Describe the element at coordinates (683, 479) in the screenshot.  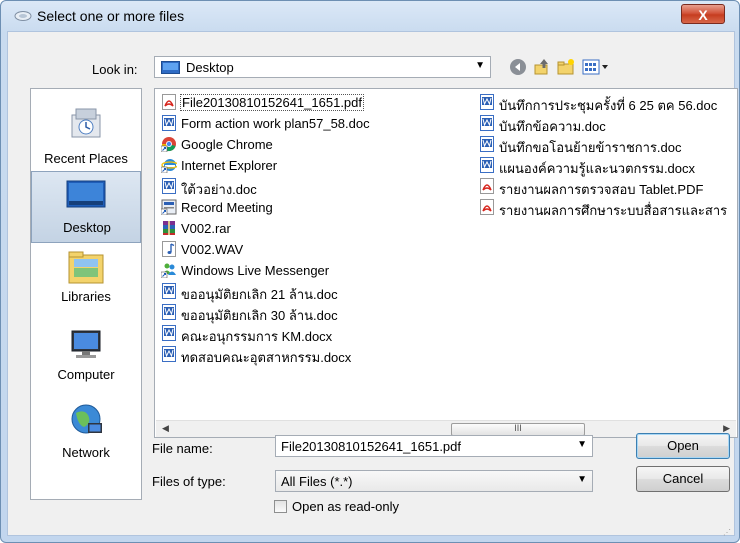
I see `cancel-button: Cancel` at that location.